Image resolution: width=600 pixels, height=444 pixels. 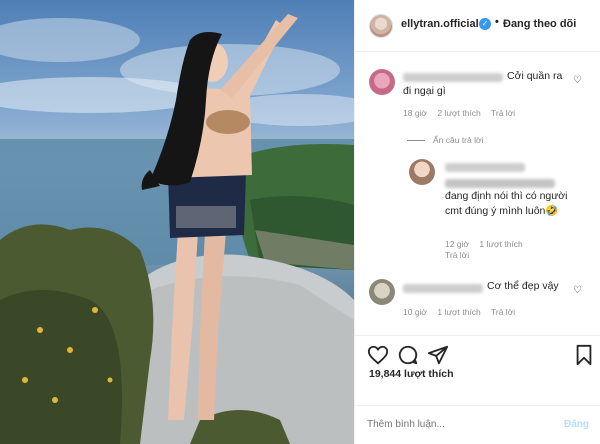 What do you see at coordinates (438, 355) in the screenshot?
I see `send-icon` at bounding box center [438, 355].